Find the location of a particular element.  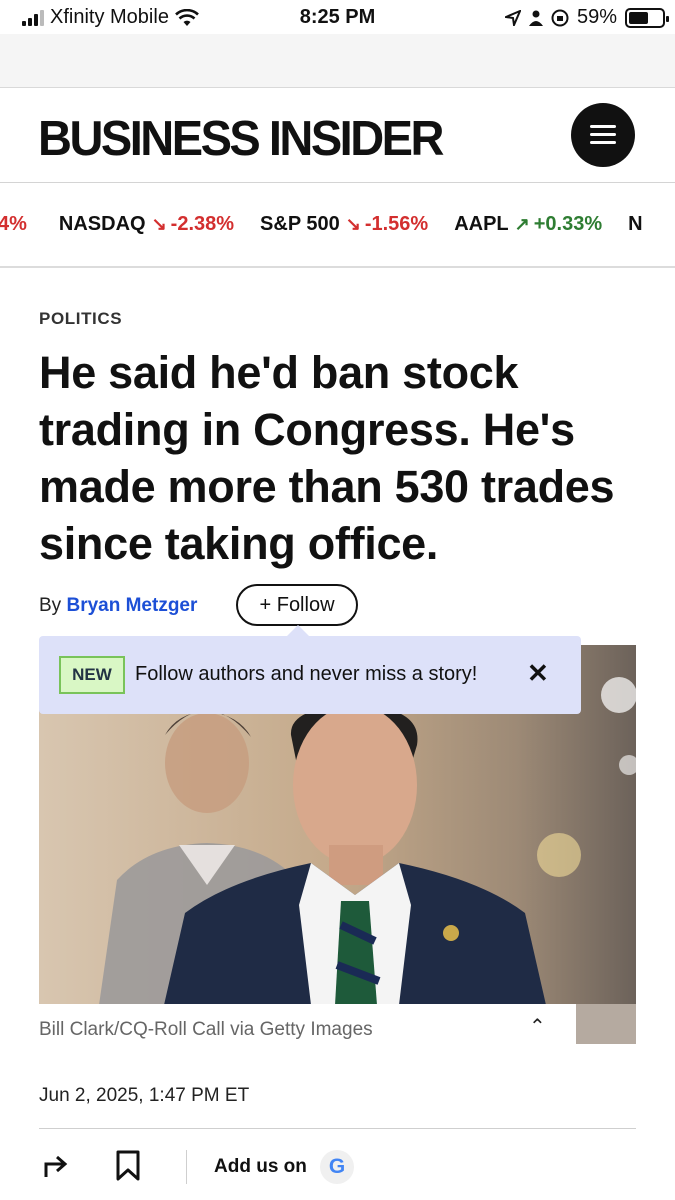

menu-button is located at coordinates (603, 135).